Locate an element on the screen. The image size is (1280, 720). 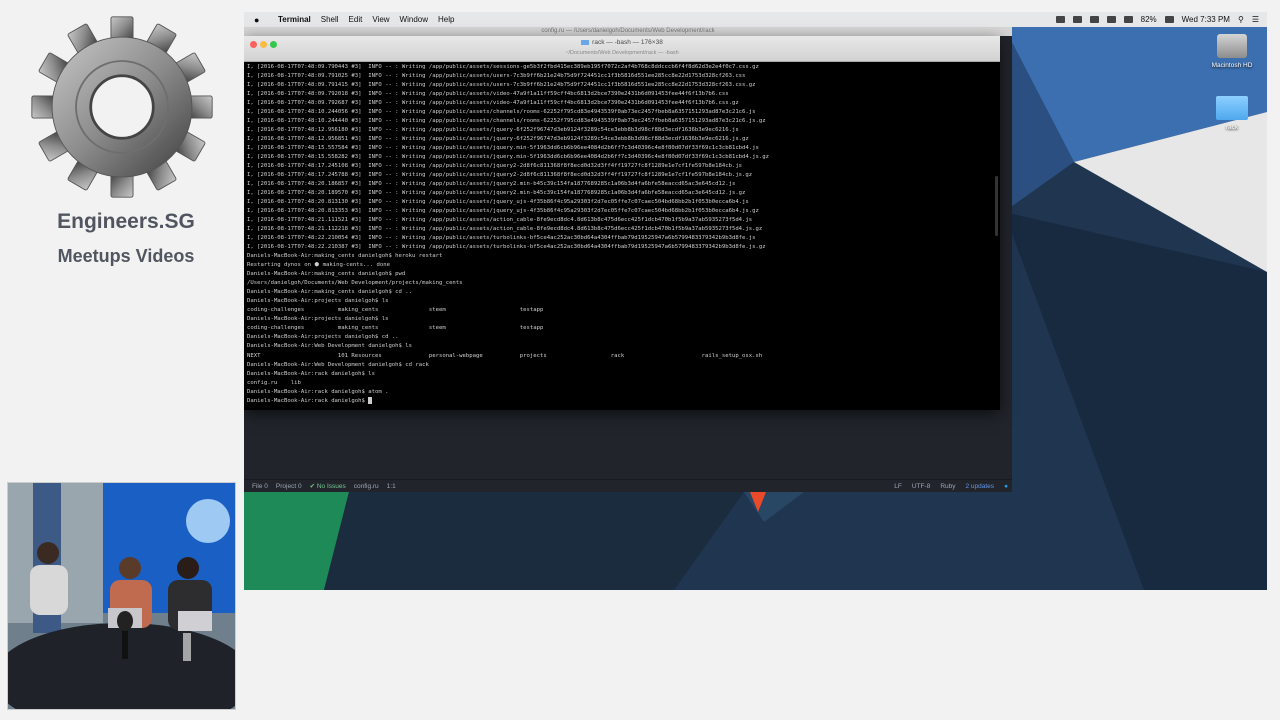
terminal-cursor is located at coordinates (370, 400).